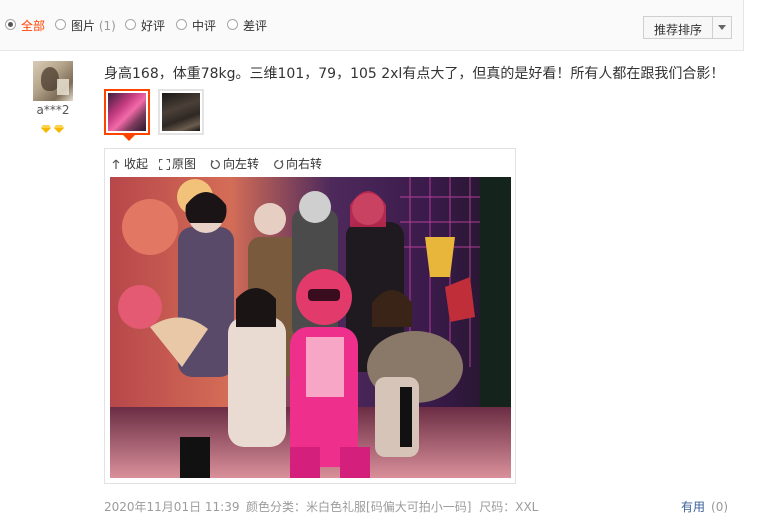  What do you see at coordinates (136, 164) in the screenshot?
I see `collapse-label: 收起` at bounding box center [136, 164].